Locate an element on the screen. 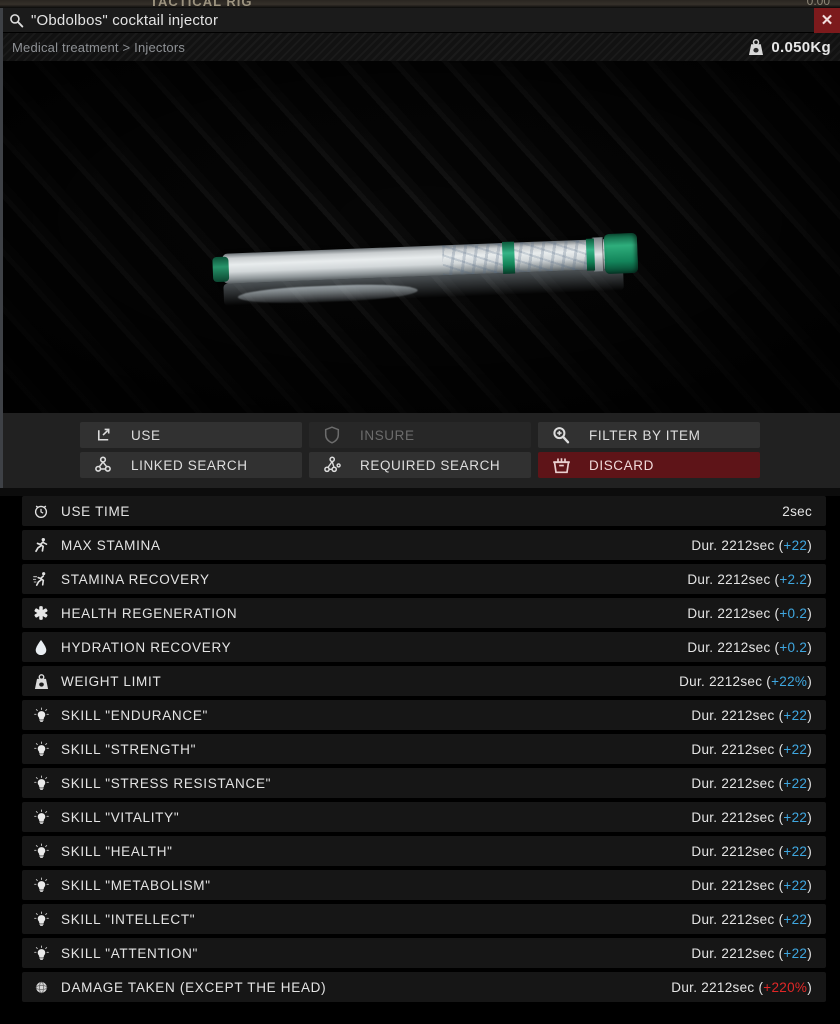  stat-row: SKILL "ATTENTION" Dur. 2212sec (+22) is located at coordinates (424, 953).